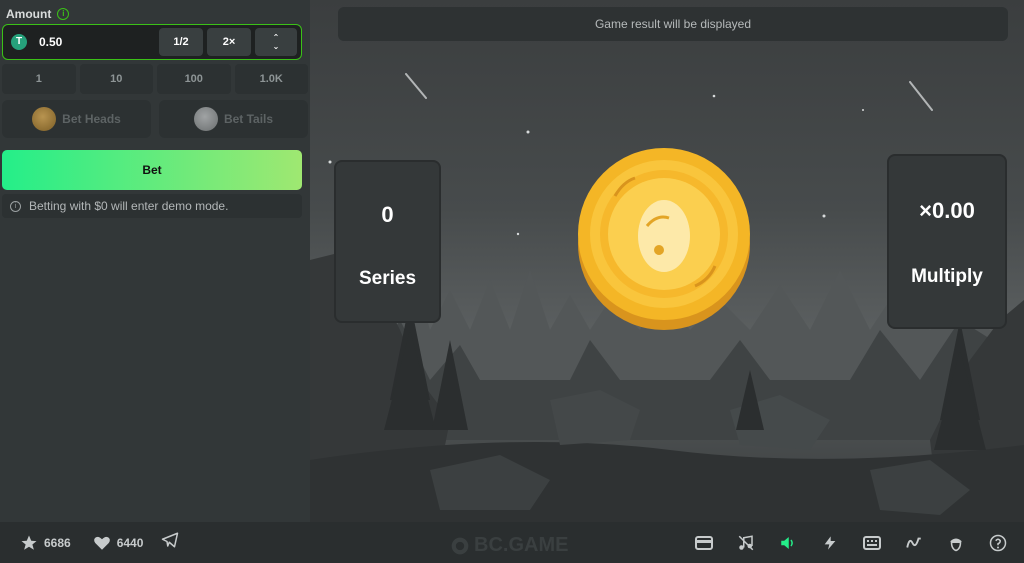 Image resolution: width=1024 pixels, height=563 pixels. Describe the element at coordinates (276, 46) in the screenshot. I see `chevron-down-icon: ⌄` at that location.